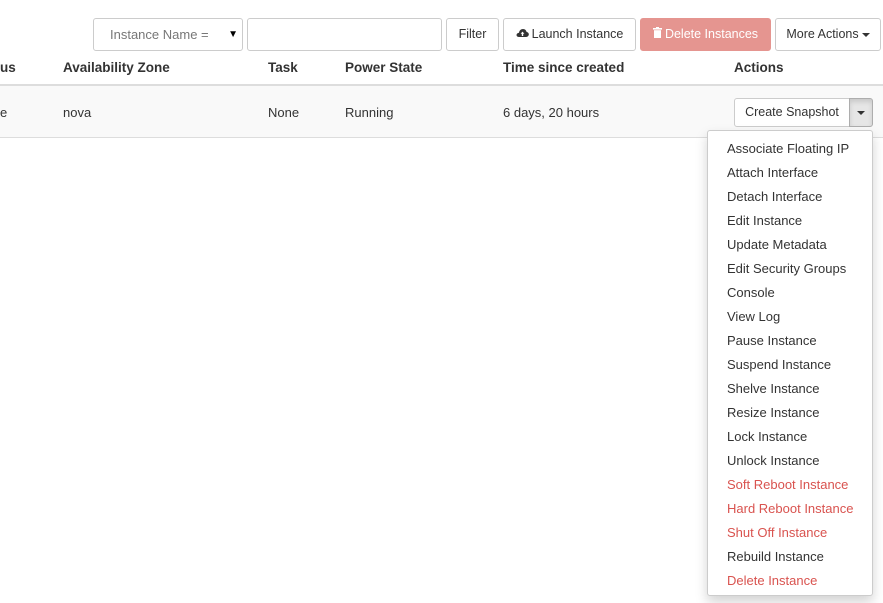  I want to click on caret-down-icon: ▼, so click(233, 34).